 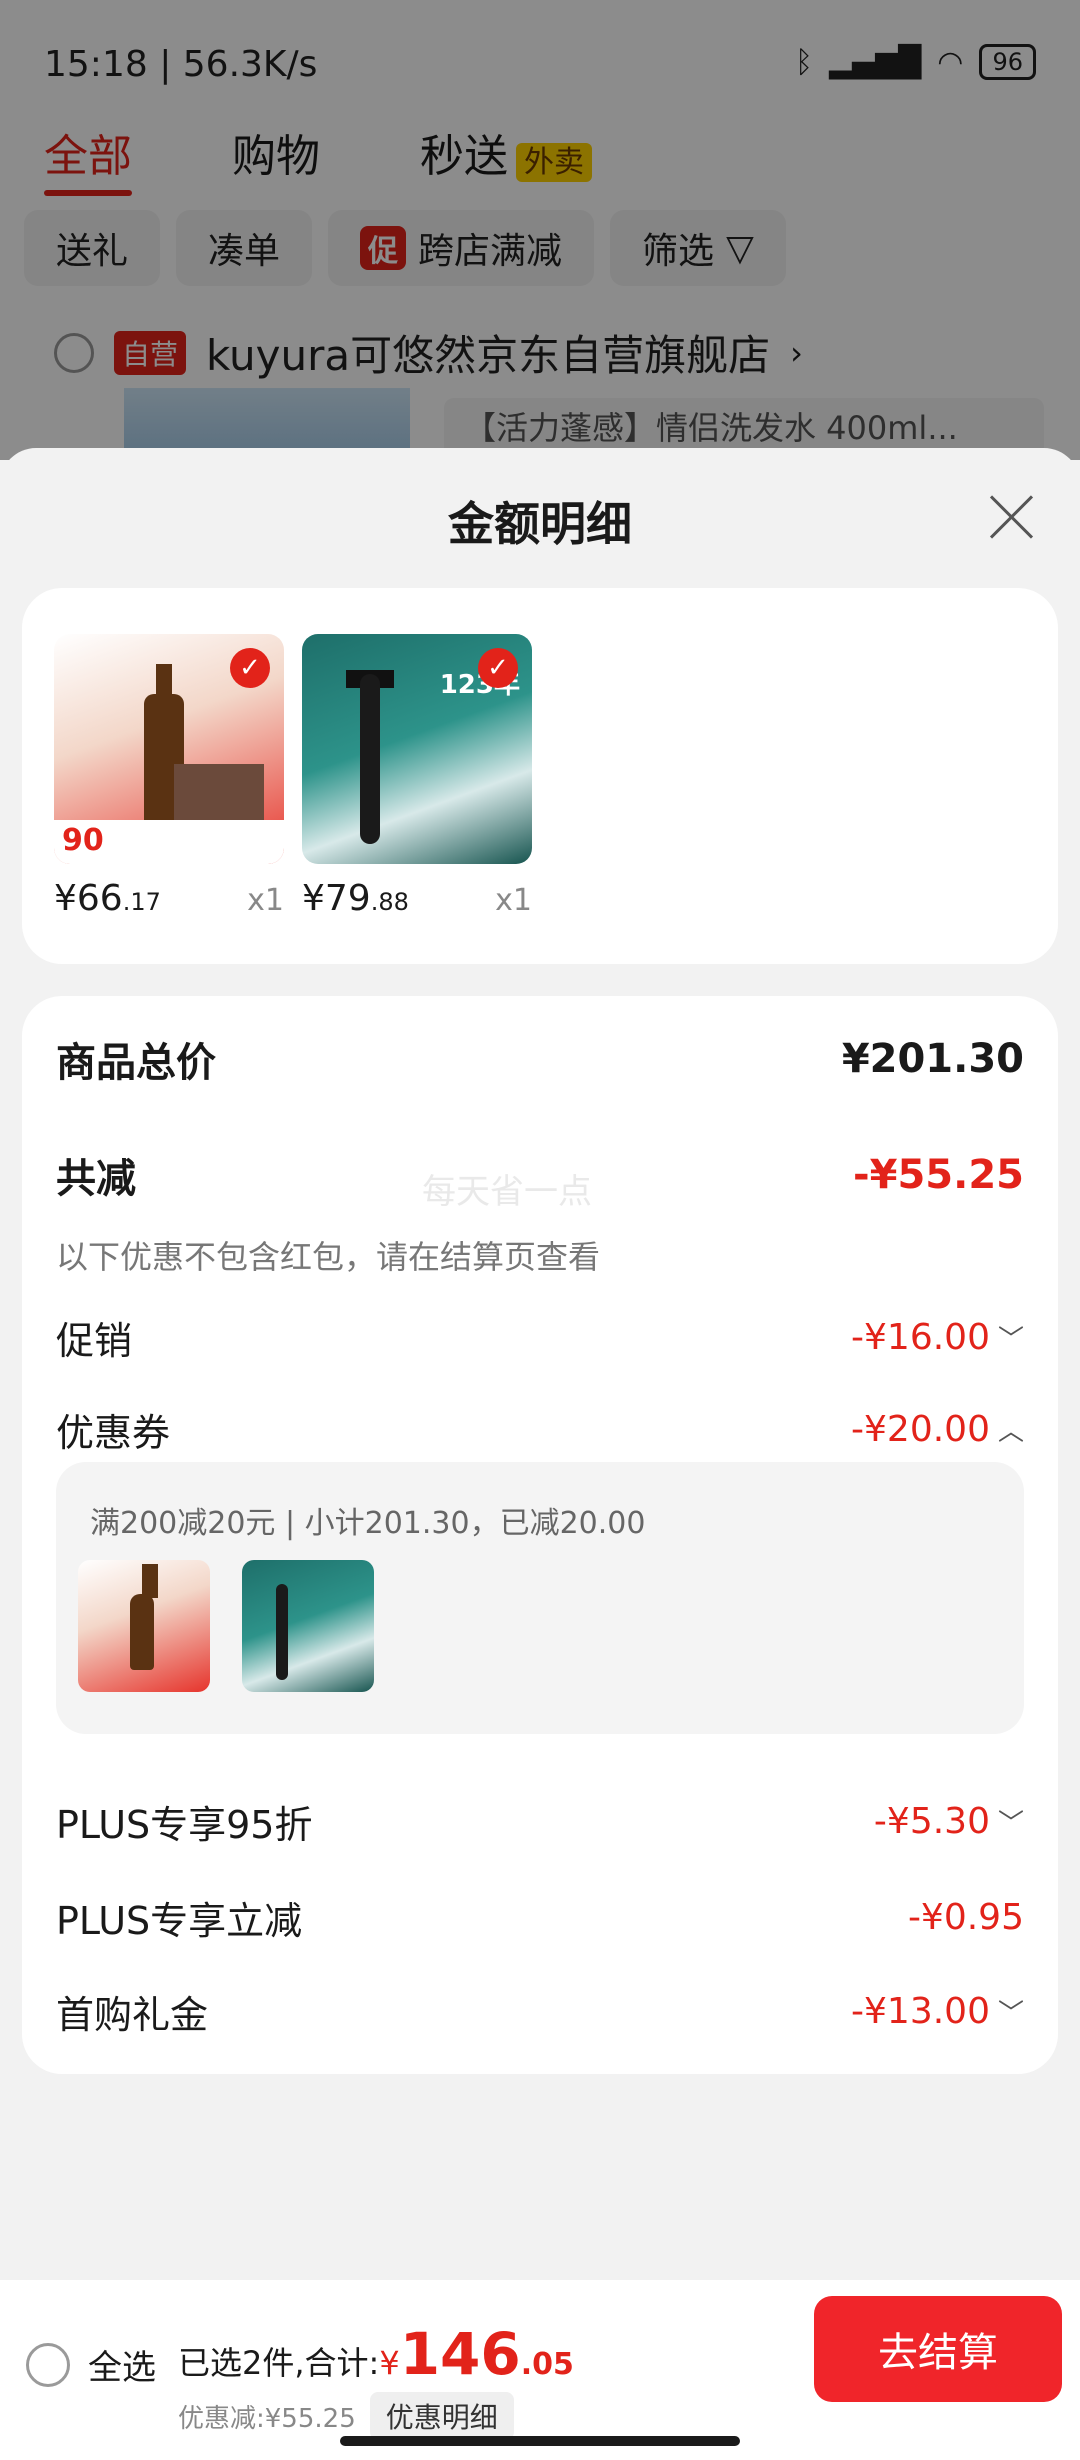 What do you see at coordinates (540, 2441) in the screenshot?
I see `home-indicator` at bounding box center [540, 2441].